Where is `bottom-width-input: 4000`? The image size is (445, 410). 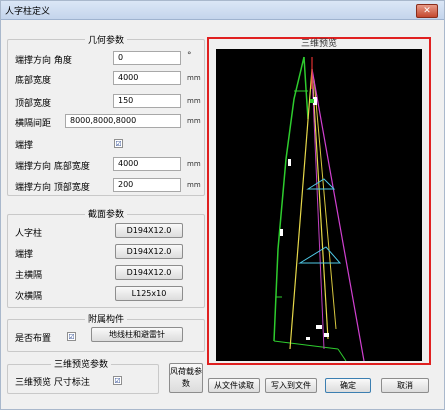 bottom-width-input: 4000 is located at coordinates (147, 78).